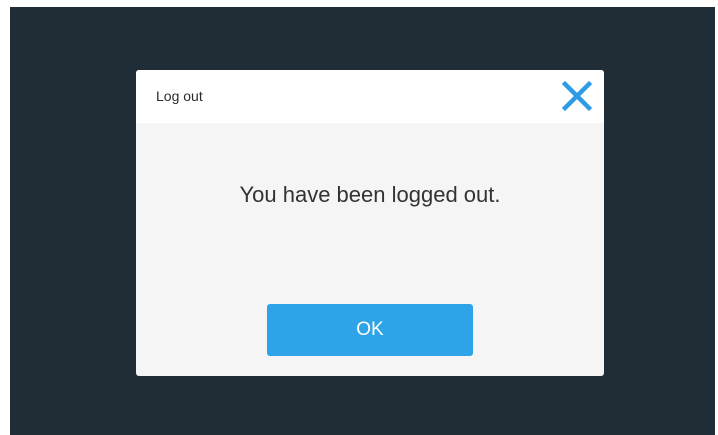 The image size is (718, 435). I want to click on ok-button: OK, so click(370, 330).